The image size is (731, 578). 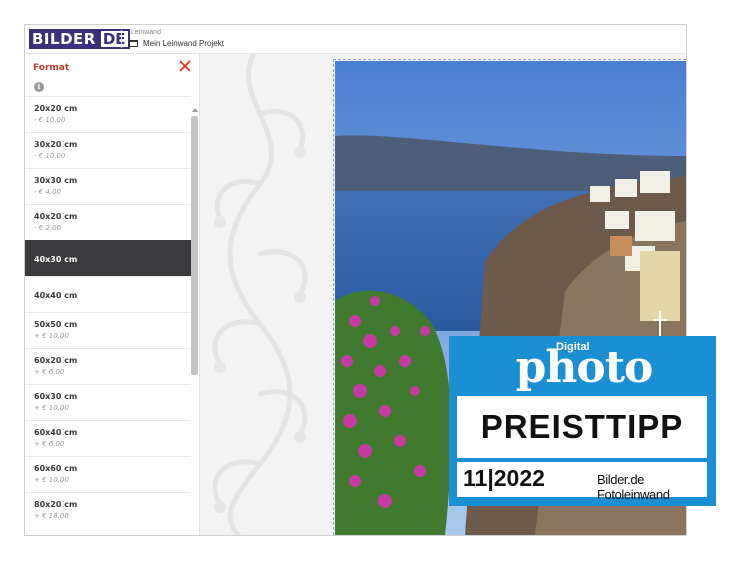 I want to click on format-option: 30x30 cm - € 4.00, so click(x=108, y=186).